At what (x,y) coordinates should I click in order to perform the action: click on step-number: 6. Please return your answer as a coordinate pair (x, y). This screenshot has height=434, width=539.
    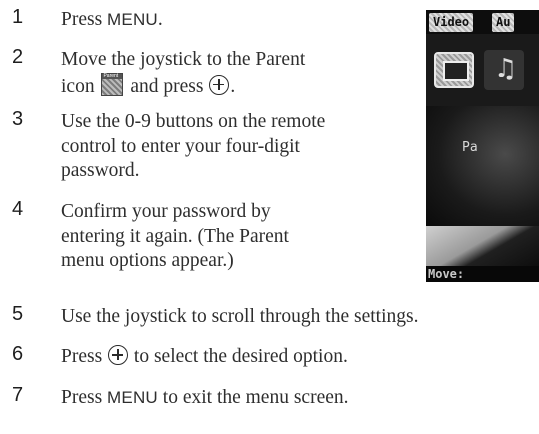
    Looking at the image, I should click on (18, 354).